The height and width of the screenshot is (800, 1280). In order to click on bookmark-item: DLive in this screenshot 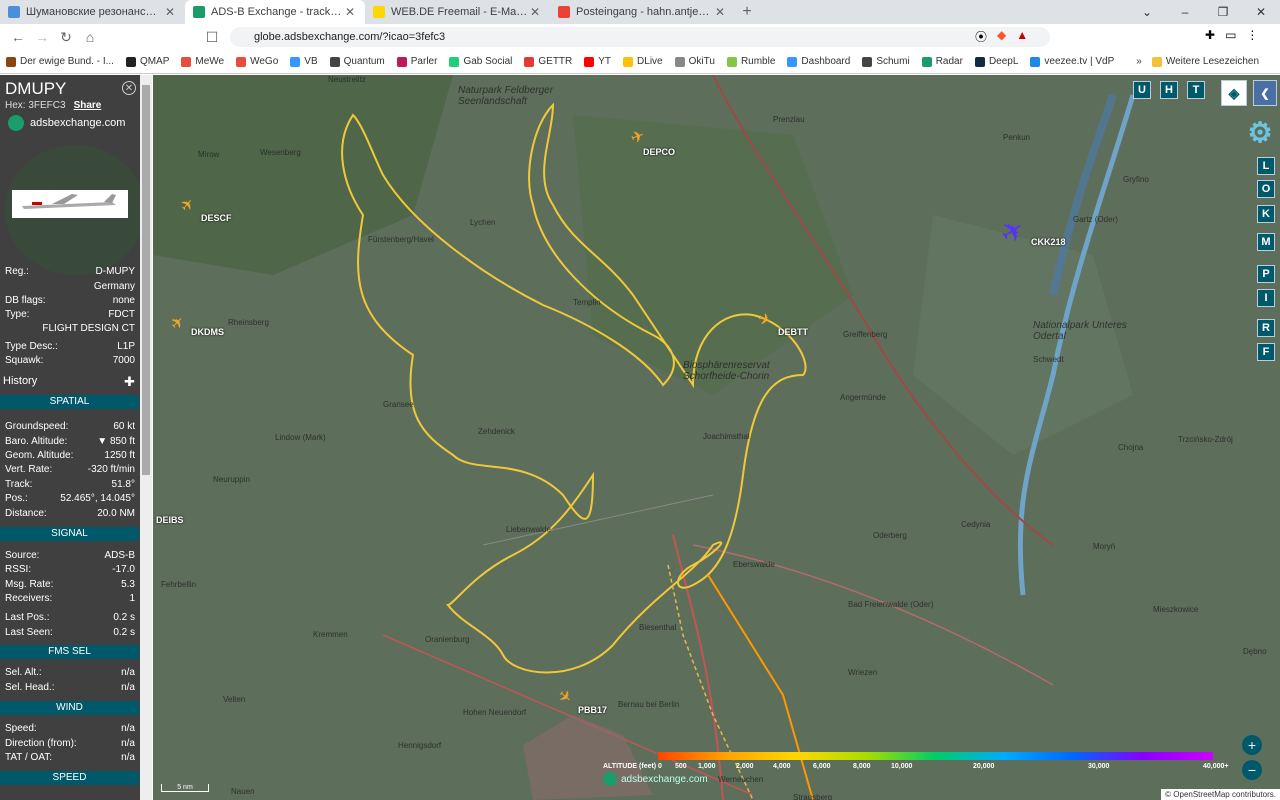, I will do `click(643, 61)`.